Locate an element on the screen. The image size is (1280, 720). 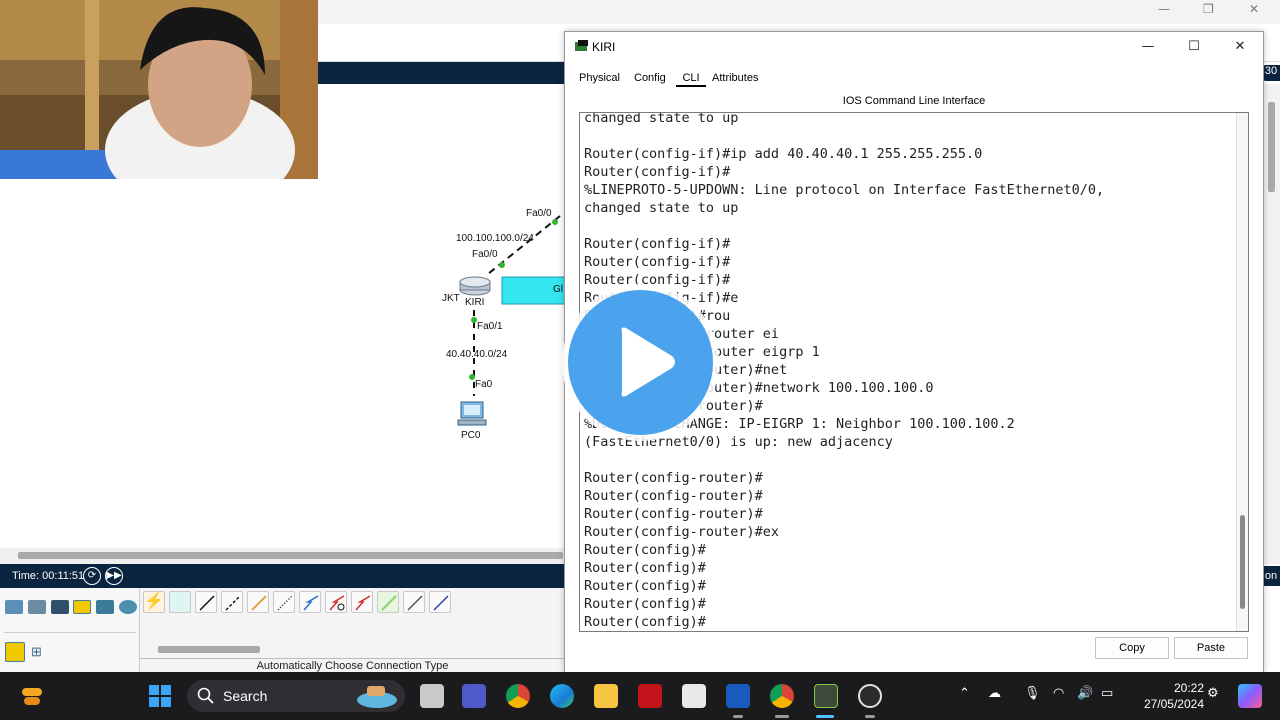
pt-close-button: ✕ is located at coordinates (1254, 9).